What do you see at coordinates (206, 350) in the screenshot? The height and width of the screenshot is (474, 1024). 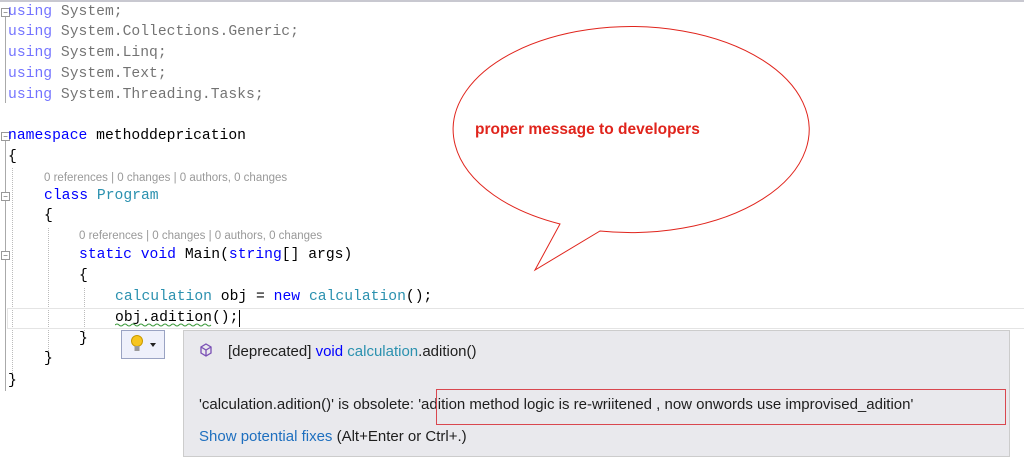 I see `method-cube-icon` at bounding box center [206, 350].